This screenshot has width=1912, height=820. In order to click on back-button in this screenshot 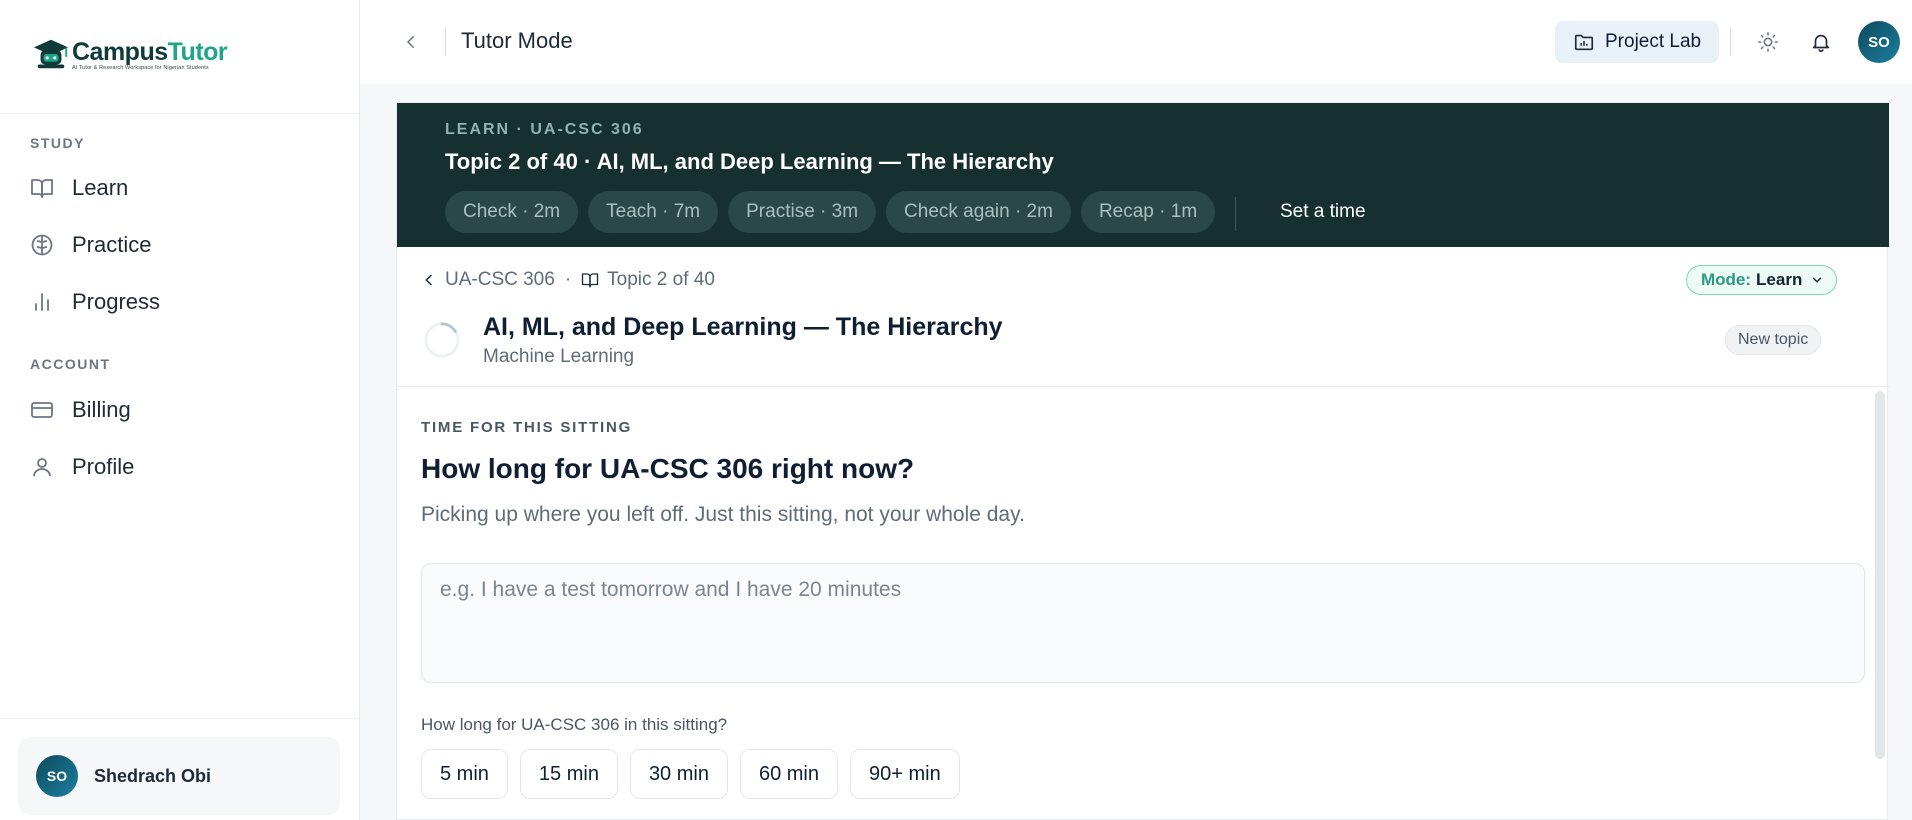, I will do `click(411, 42)`.